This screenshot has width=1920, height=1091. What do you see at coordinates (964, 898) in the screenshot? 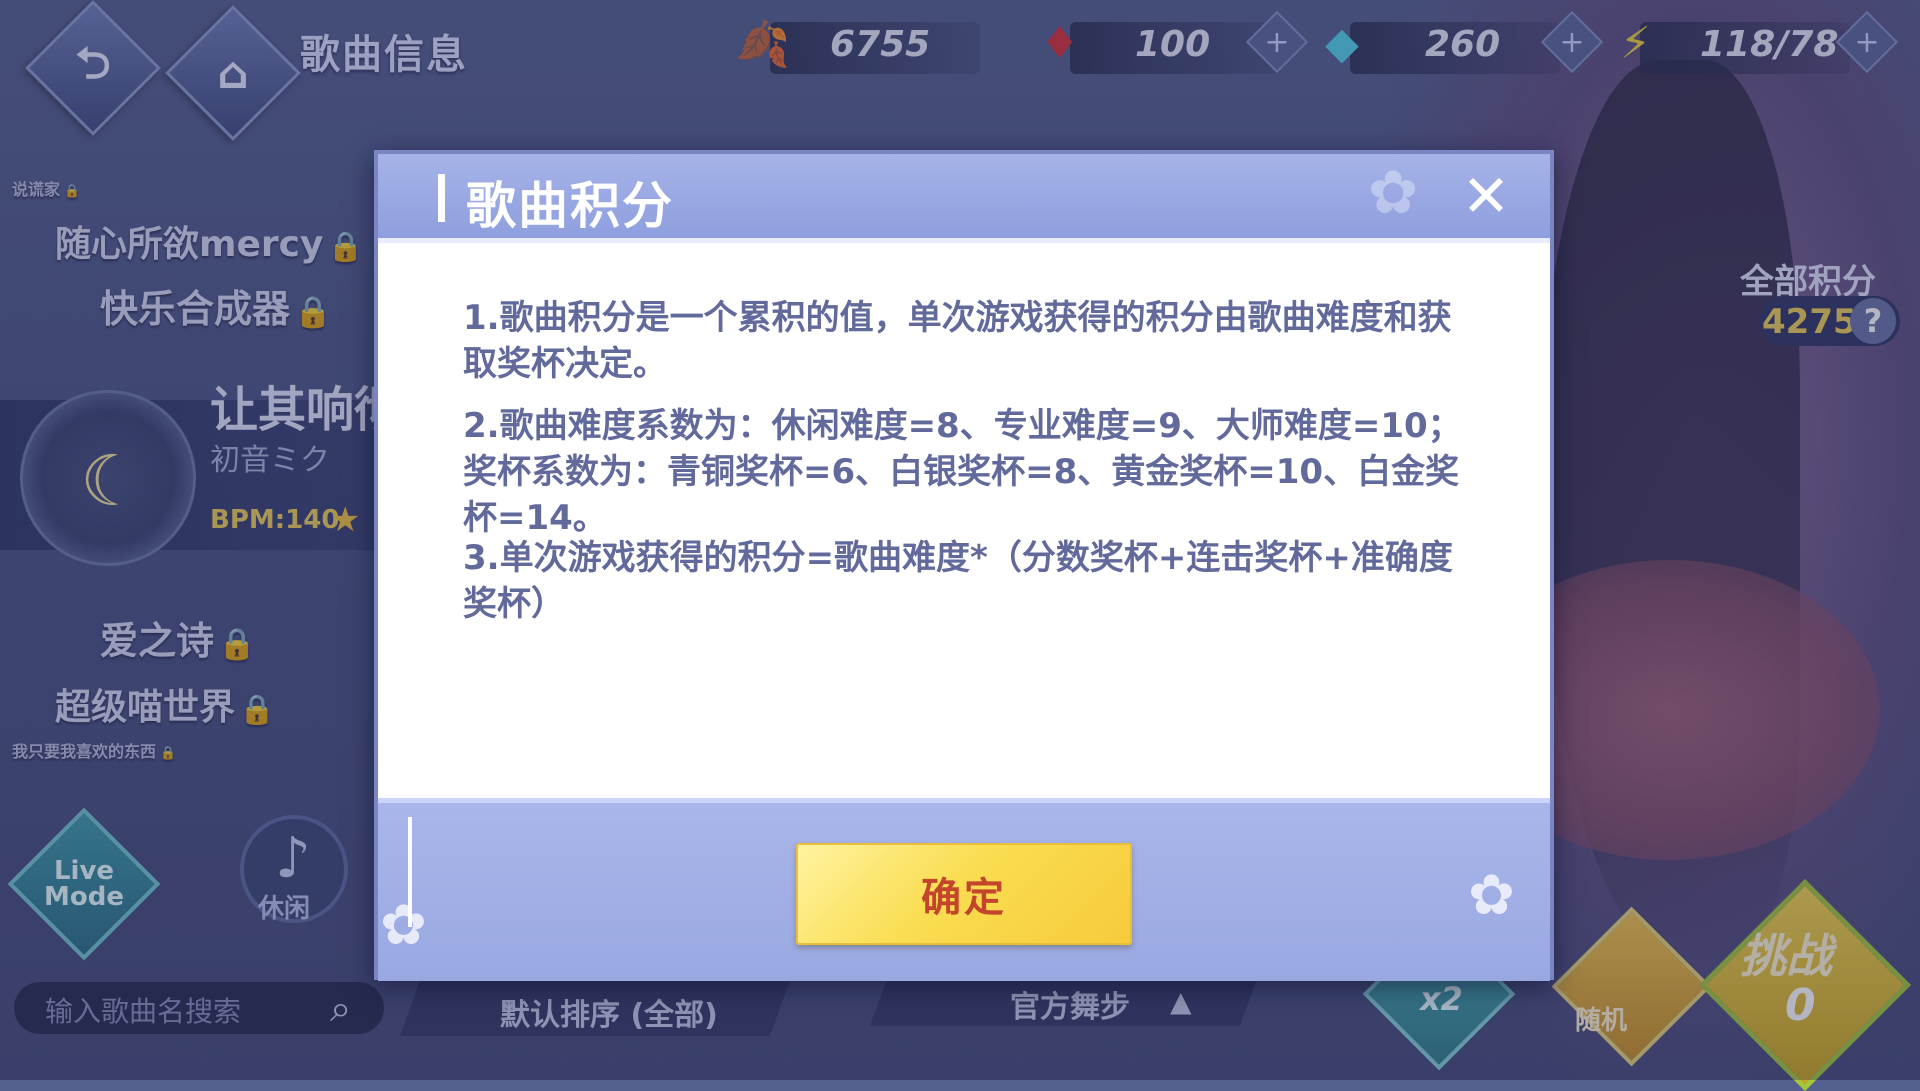
I see `confirm-label: 确定` at bounding box center [964, 898].